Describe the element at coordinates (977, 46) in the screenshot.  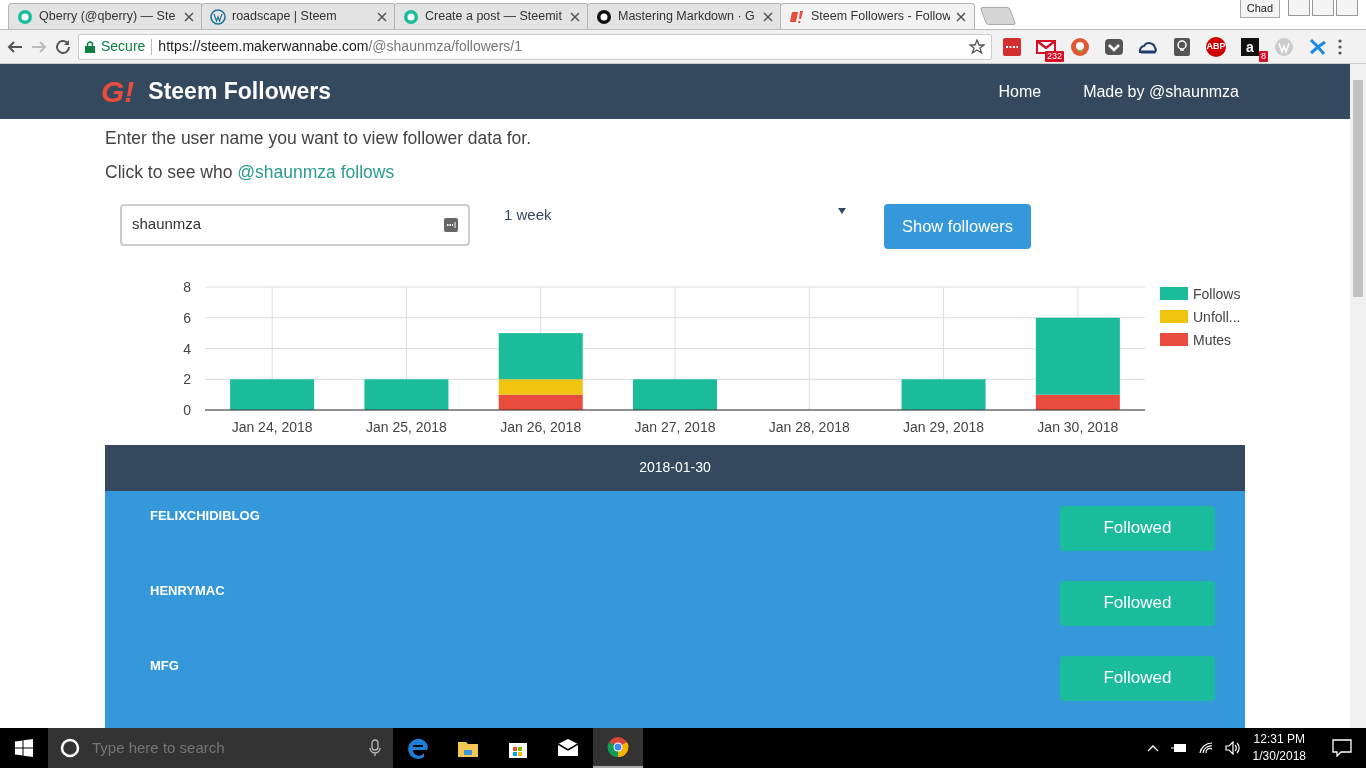
I see `star-icon` at that location.